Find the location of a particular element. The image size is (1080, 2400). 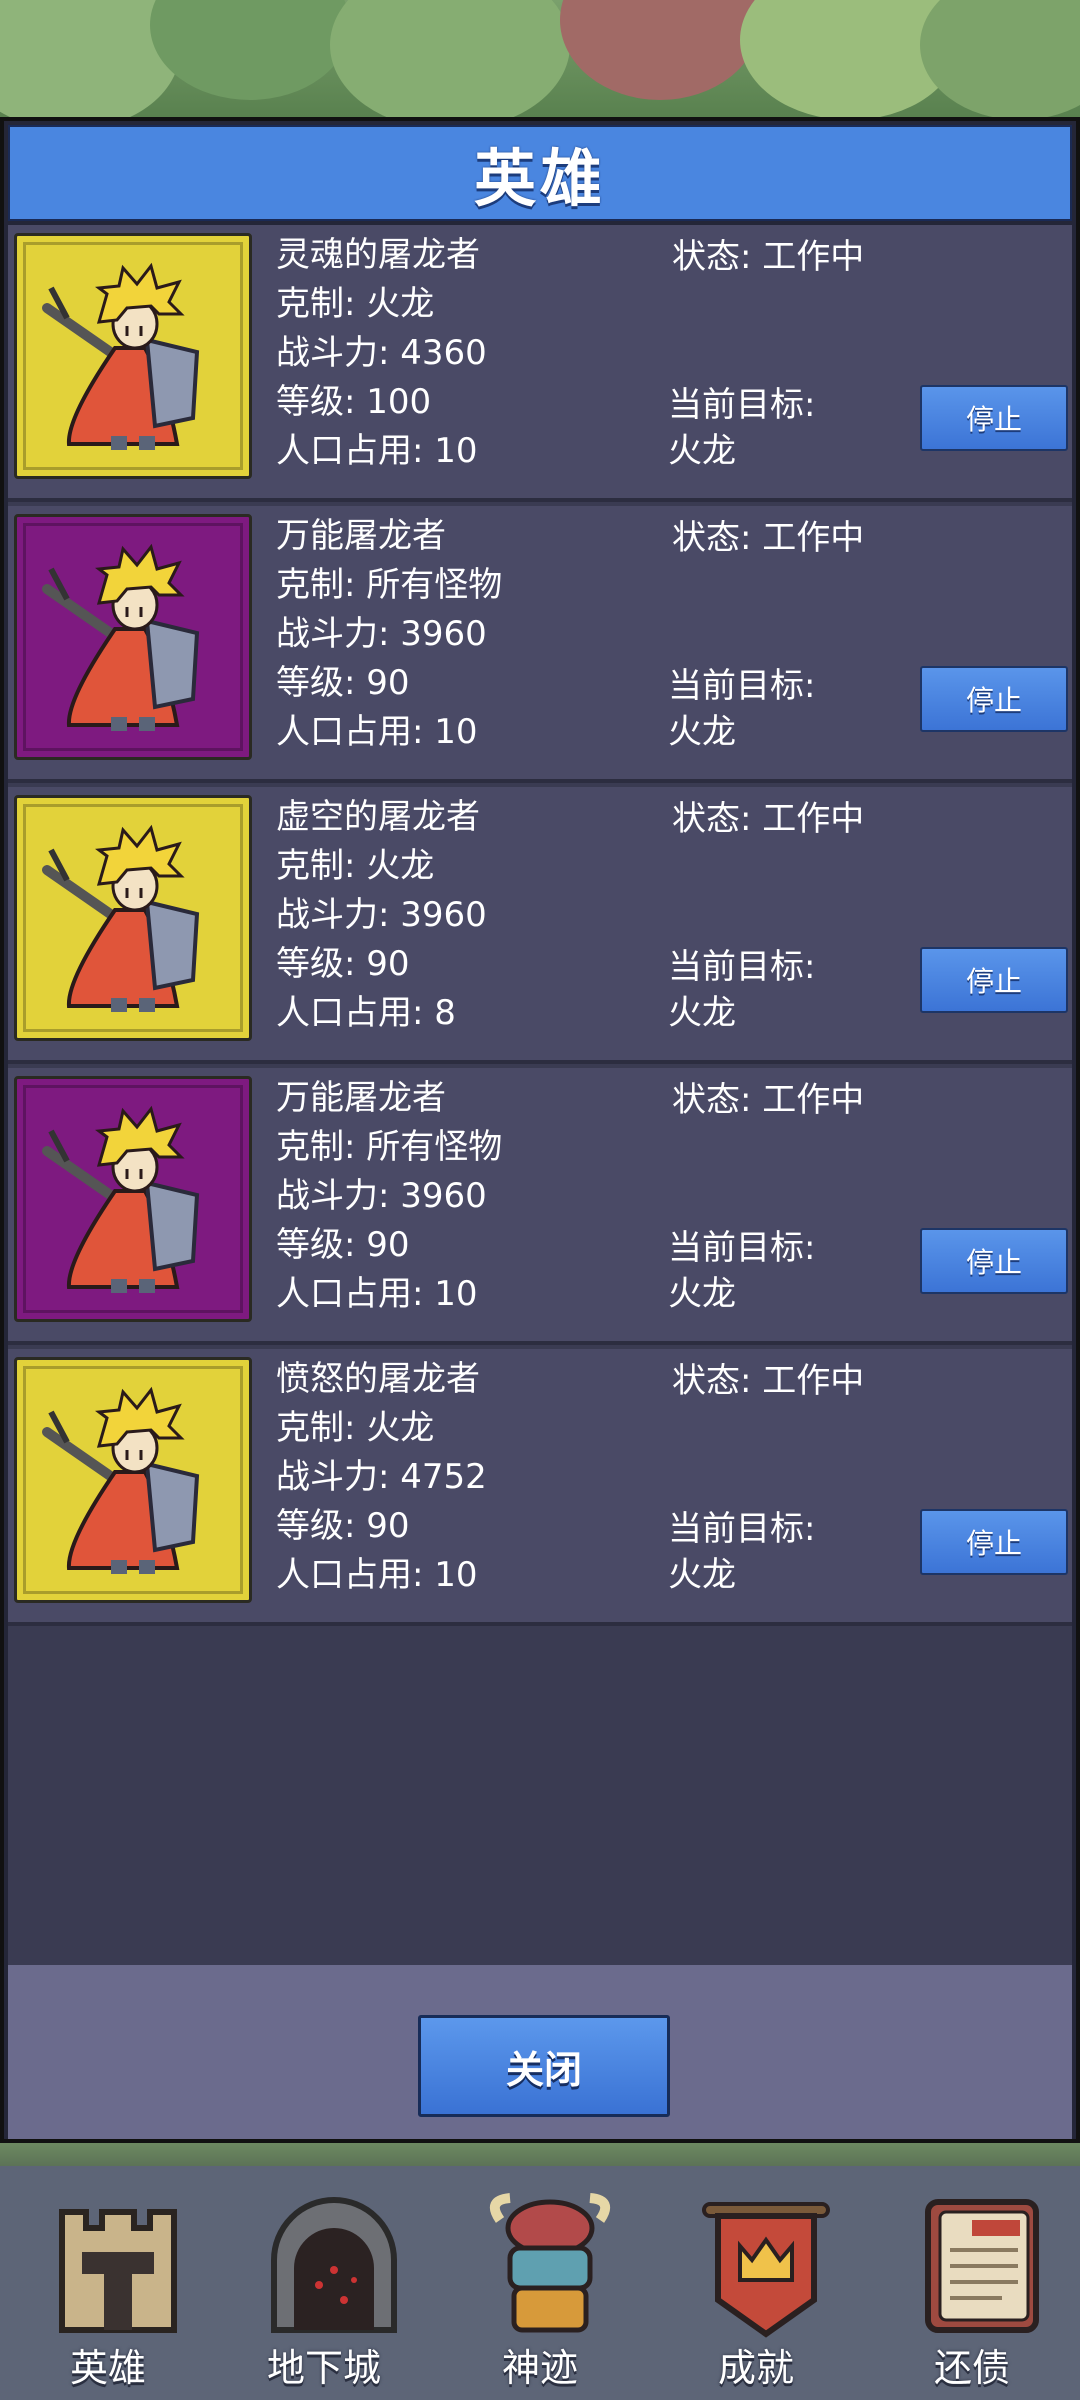

hero-power: 战斗力: 4752 is located at coordinates (381, 1477).